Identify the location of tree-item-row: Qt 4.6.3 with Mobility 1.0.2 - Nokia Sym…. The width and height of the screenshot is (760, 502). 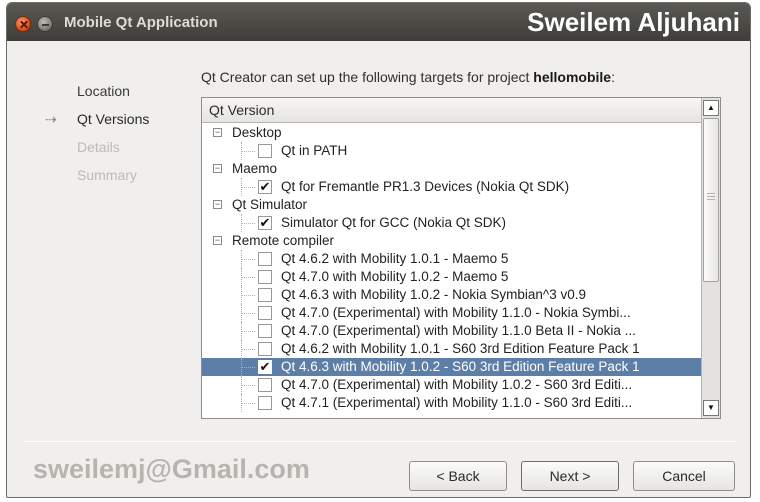
(452, 295).